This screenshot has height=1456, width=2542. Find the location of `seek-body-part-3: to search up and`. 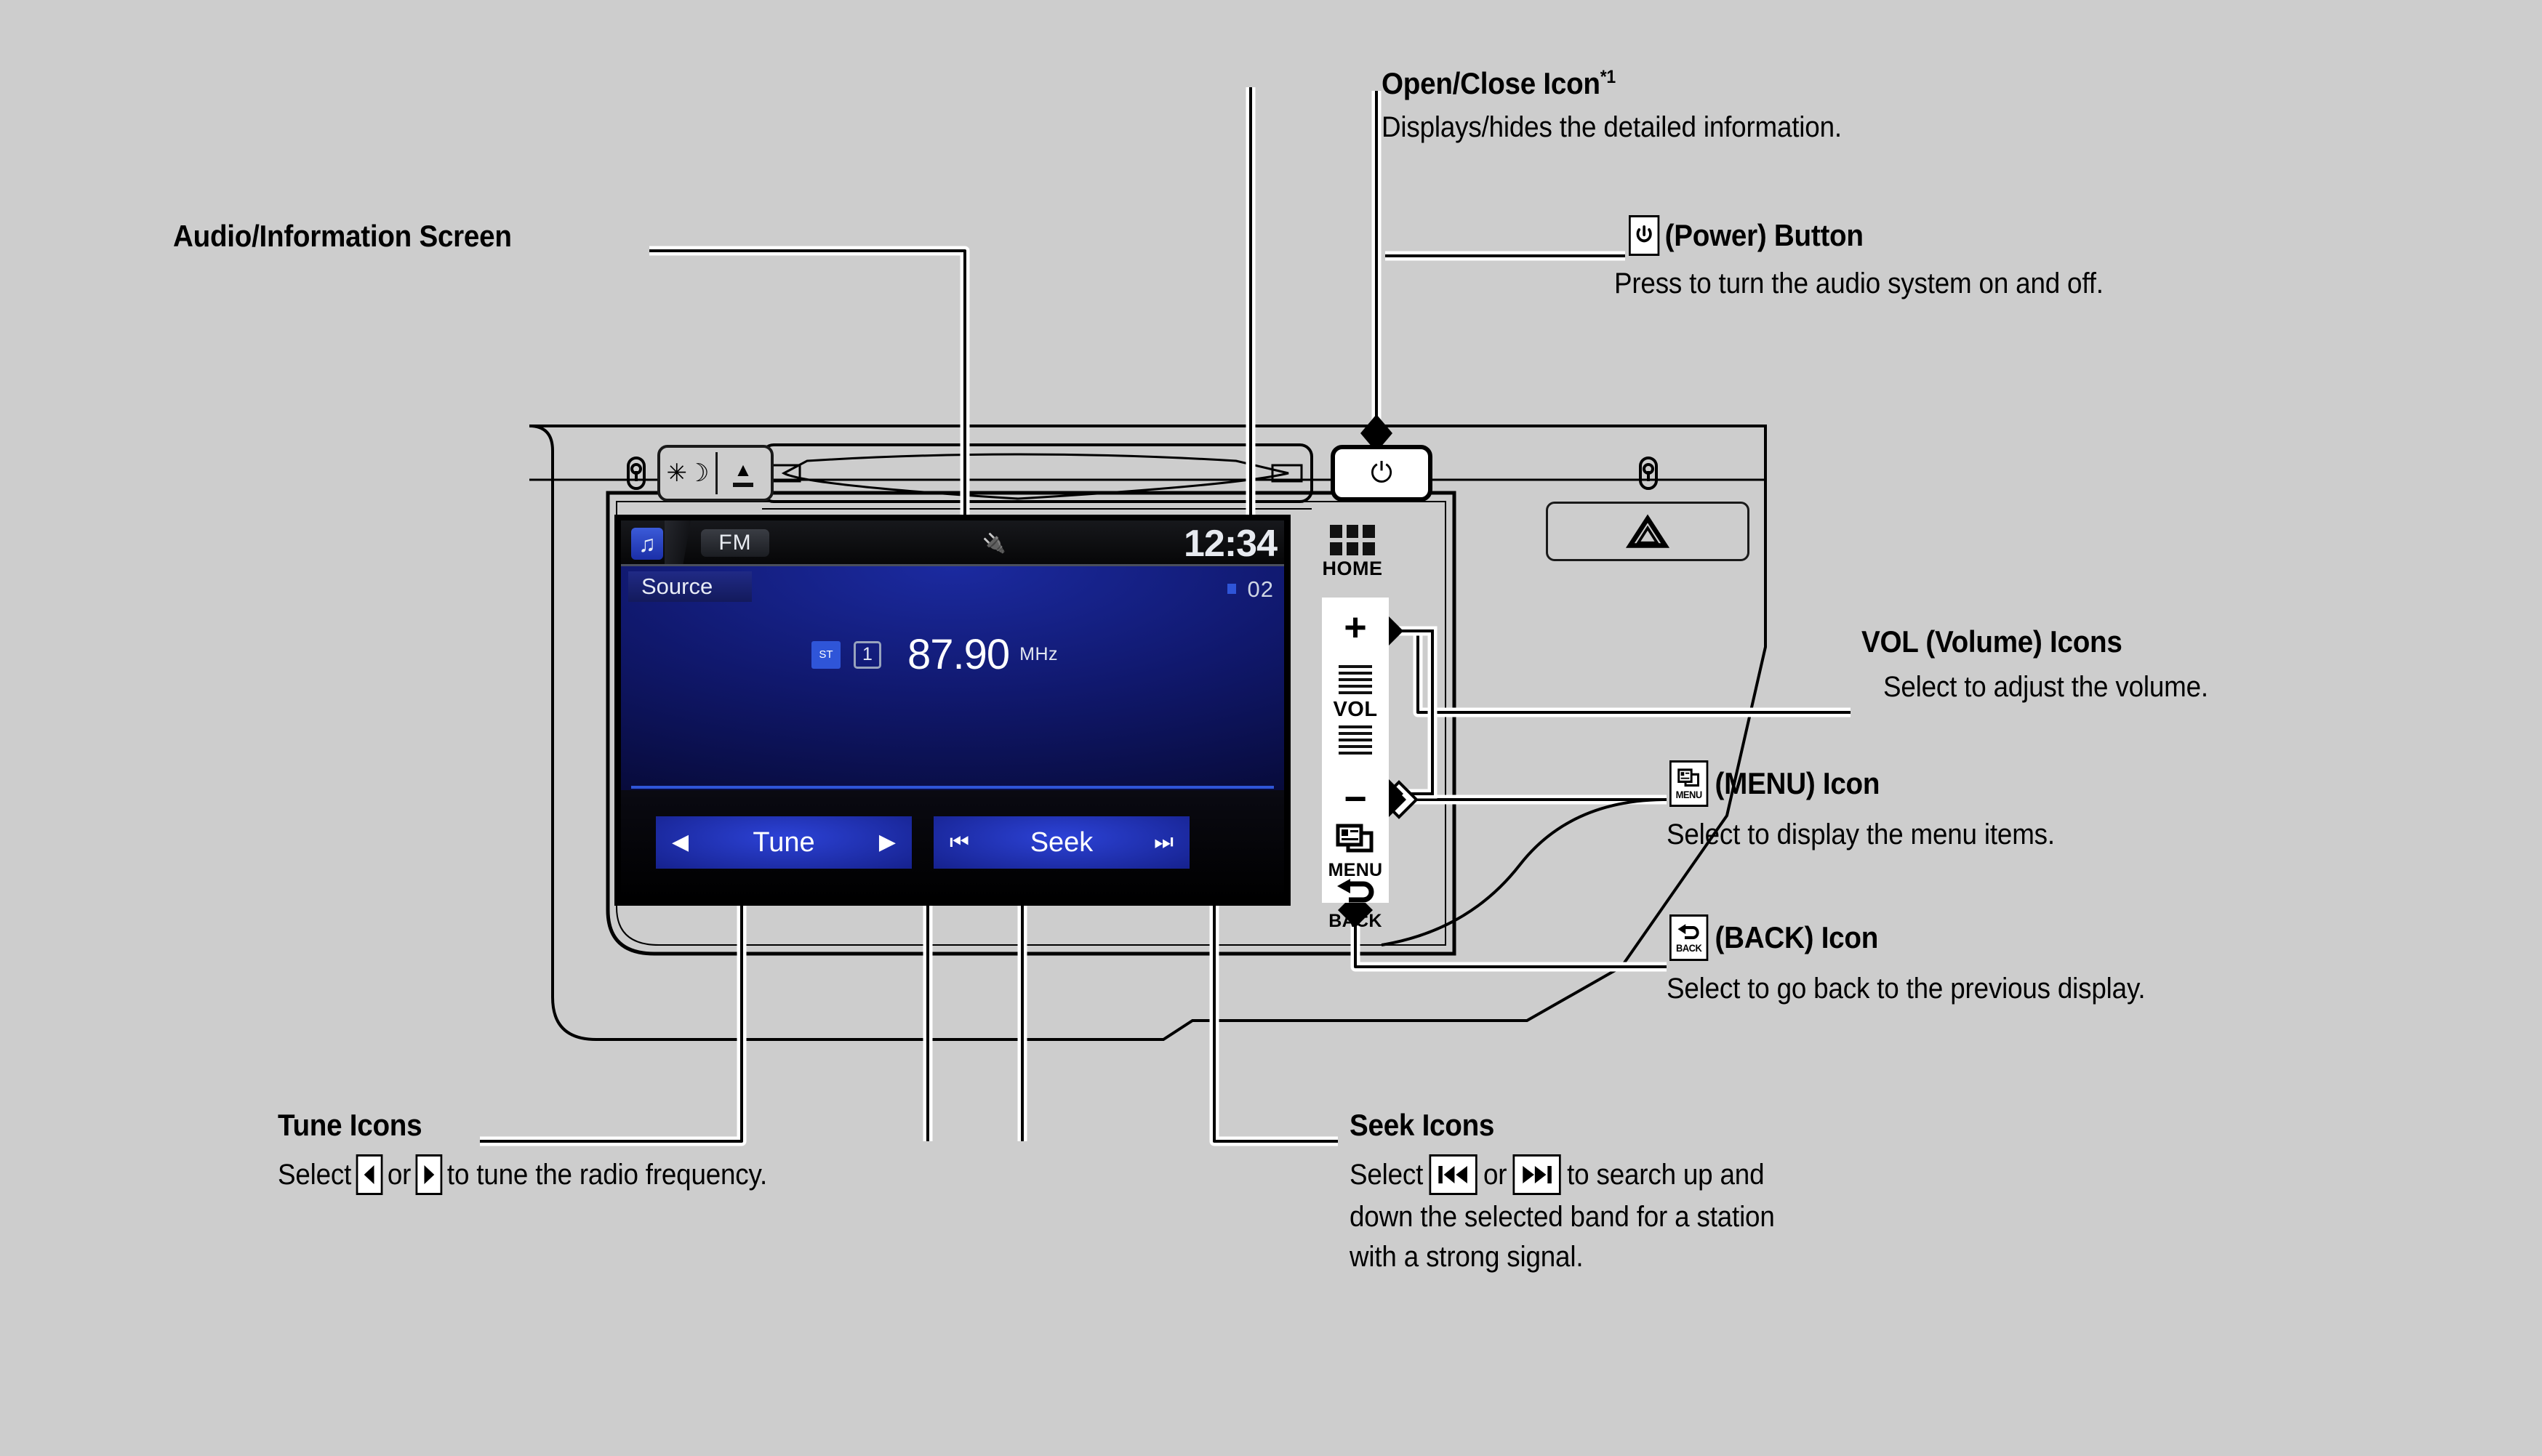

seek-body-part-3: to search up and is located at coordinates (1666, 1174).